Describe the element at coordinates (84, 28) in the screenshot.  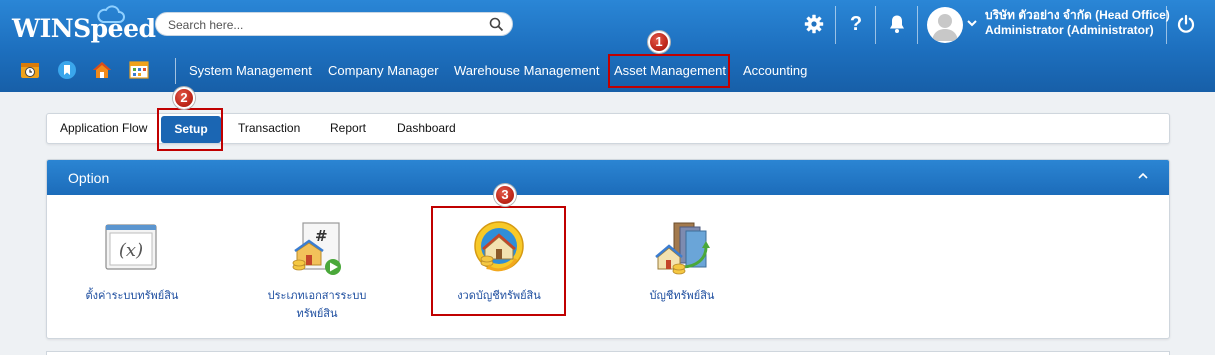
I see `app-logo: WINSpeed` at that location.